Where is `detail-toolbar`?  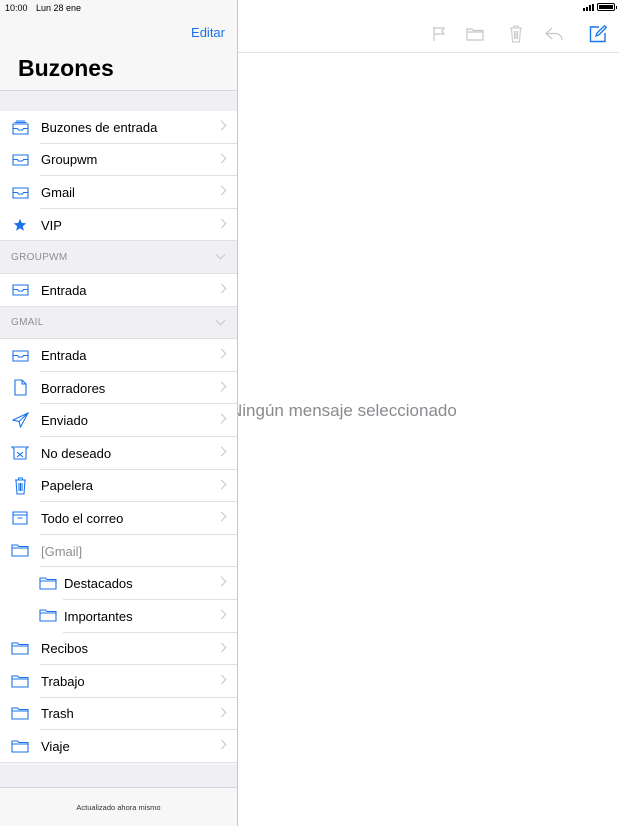
detail-toolbar is located at coordinates (428, 34).